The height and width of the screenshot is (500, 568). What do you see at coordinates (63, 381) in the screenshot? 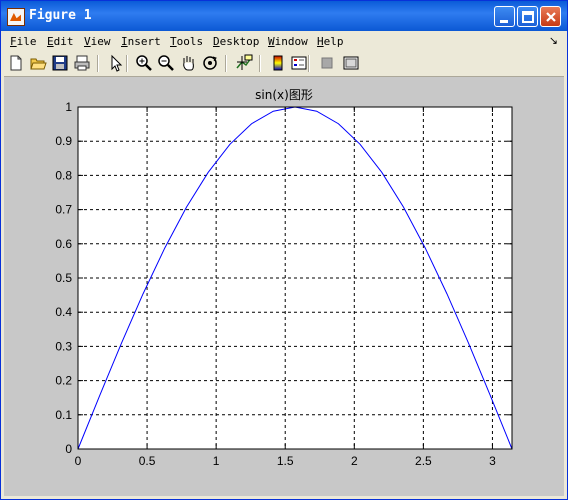
I see `y-tick-label: 0.2` at bounding box center [63, 381].